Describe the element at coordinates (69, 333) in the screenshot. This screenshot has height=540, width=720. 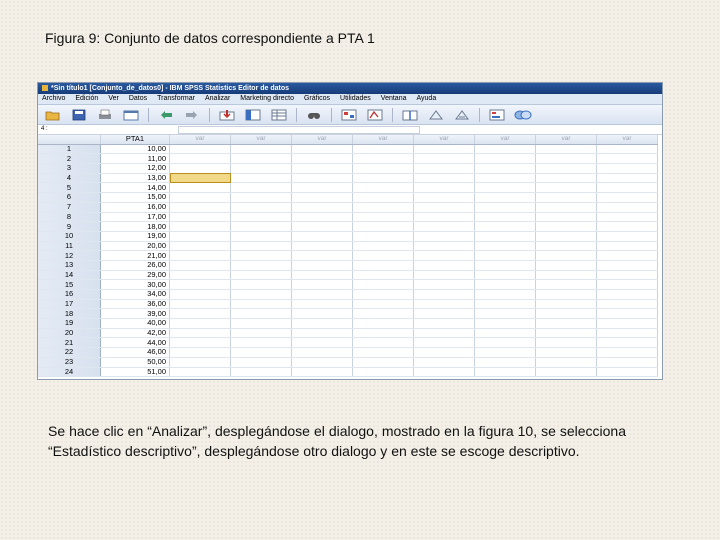
I see `row-number: 20` at that location.